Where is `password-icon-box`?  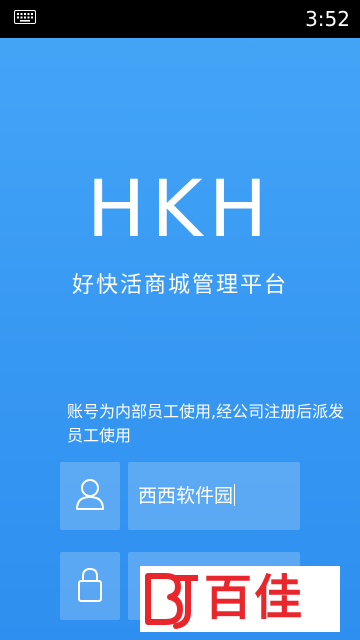 password-icon-box is located at coordinates (90, 586).